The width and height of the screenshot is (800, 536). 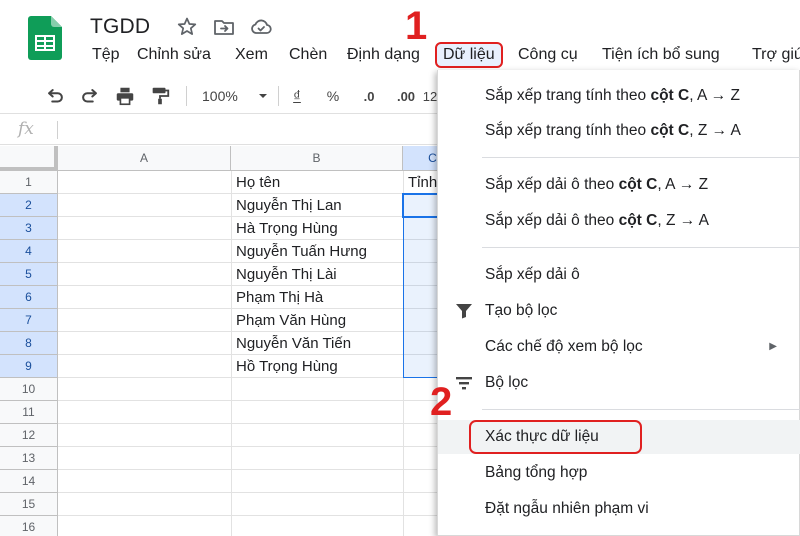 I want to click on menu-item-pivot-table: Bảng tổng hợp, so click(x=619, y=473).